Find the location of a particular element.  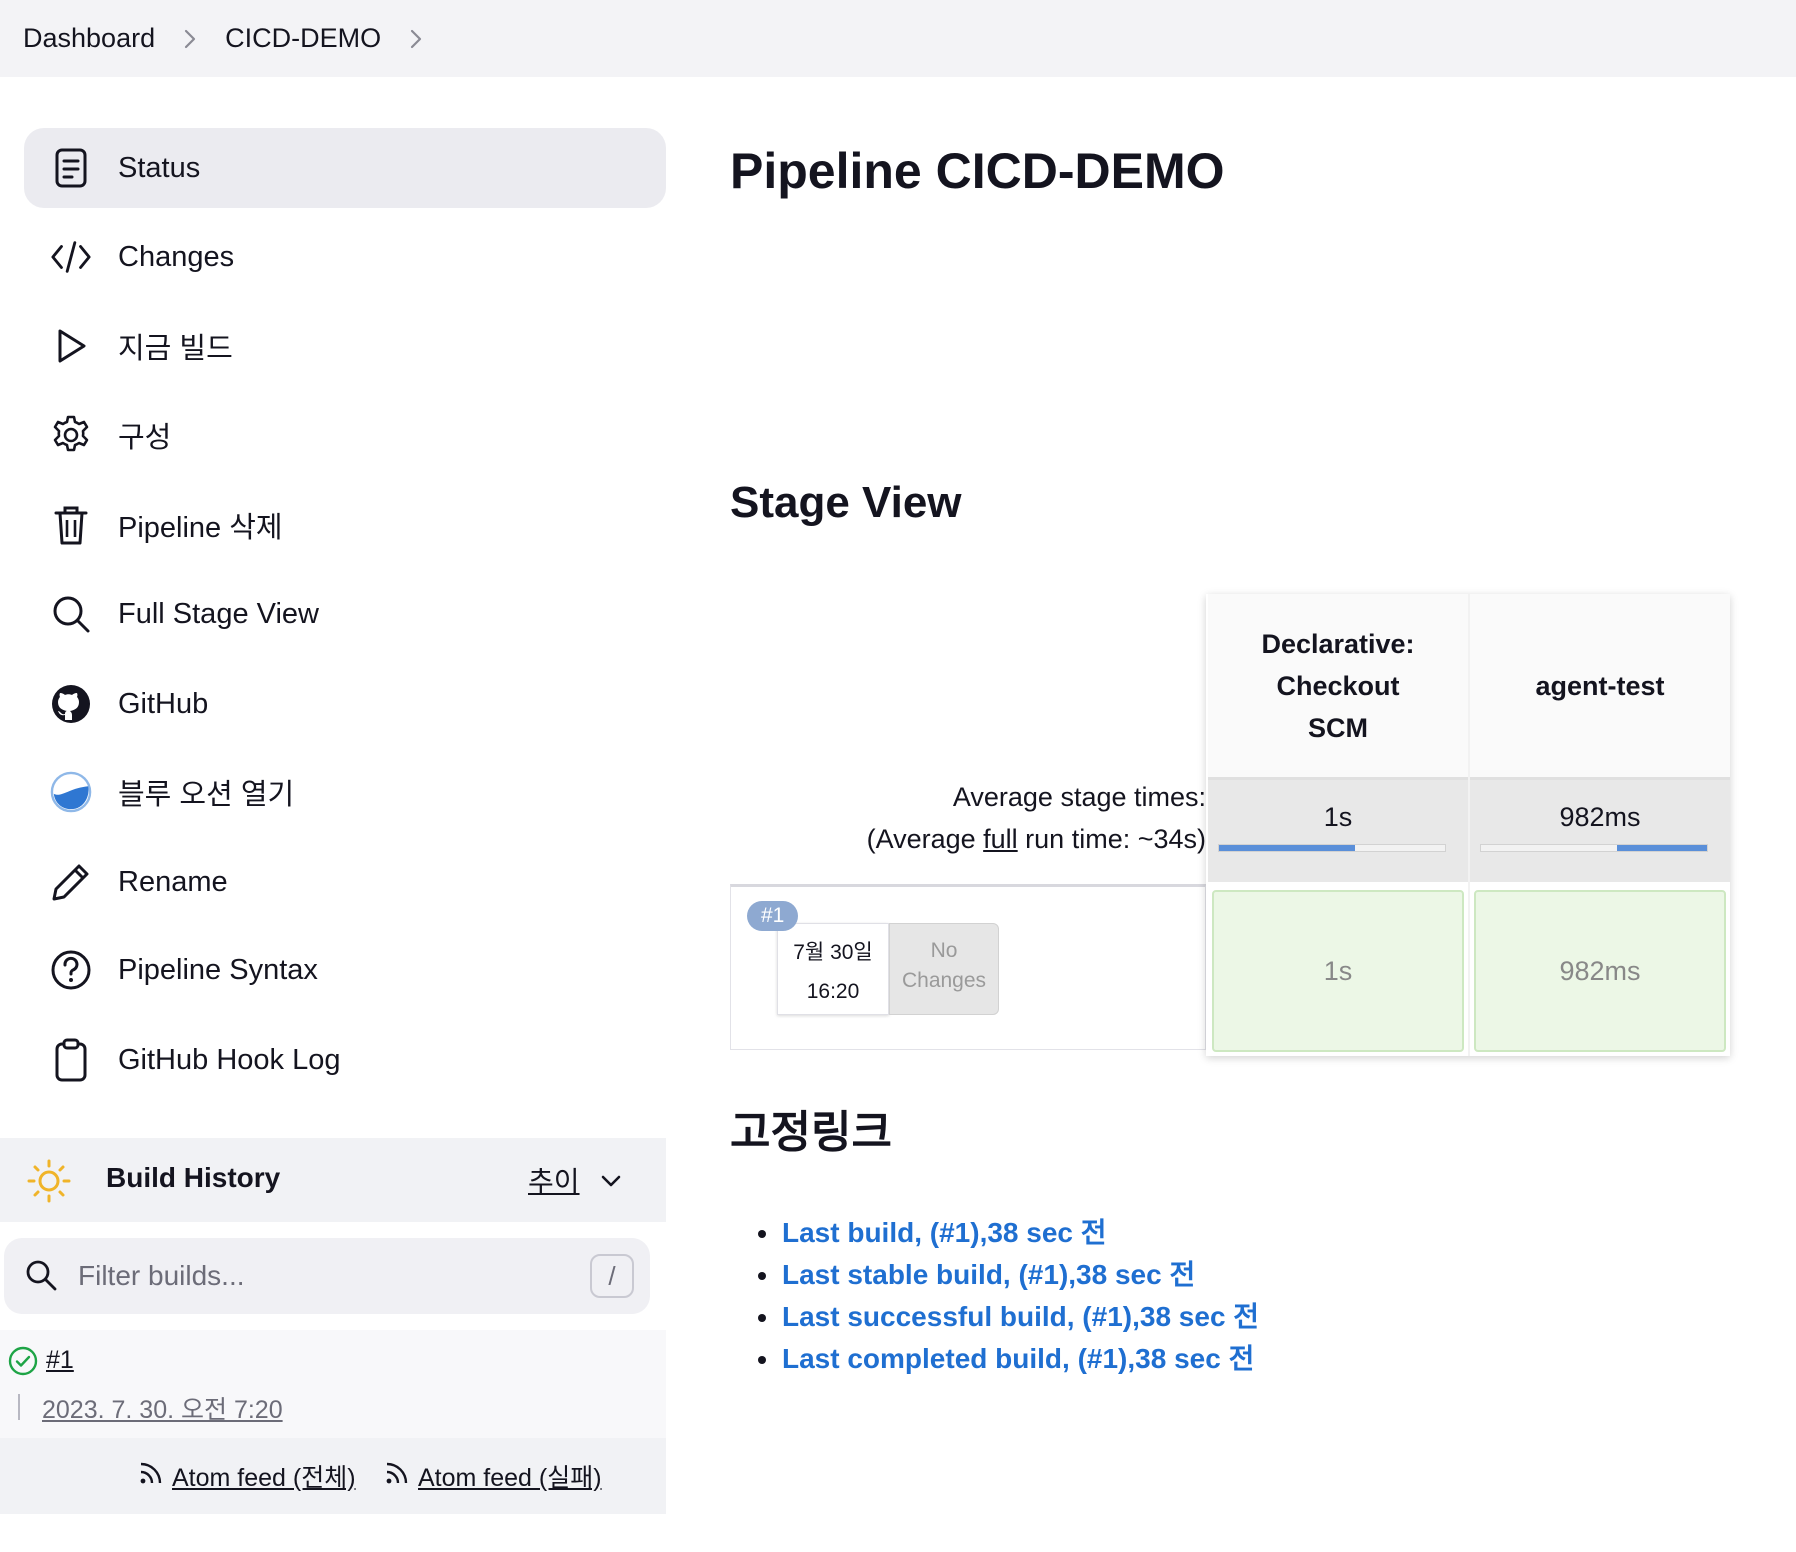

trend-link: 추이 is located at coordinates (554, 1180).